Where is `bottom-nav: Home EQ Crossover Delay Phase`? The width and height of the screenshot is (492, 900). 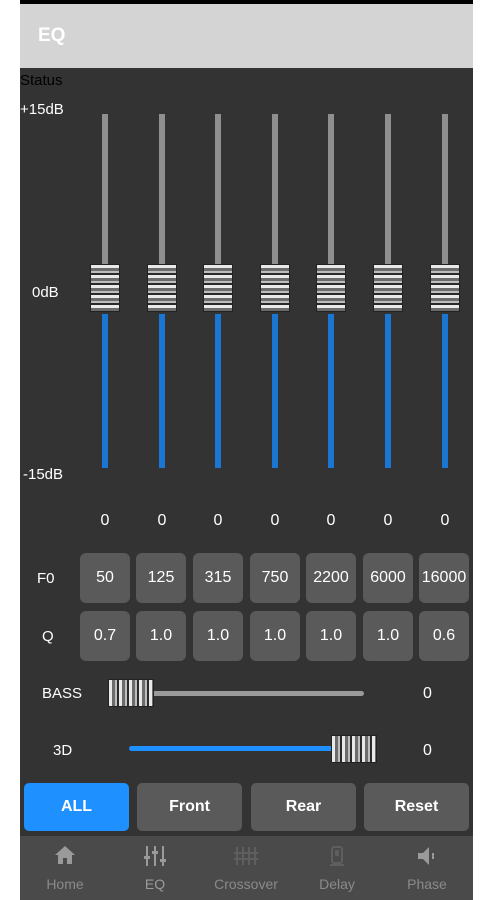 bottom-nav: Home EQ Crossover Delay Phase is located at coordinates (246, 868).